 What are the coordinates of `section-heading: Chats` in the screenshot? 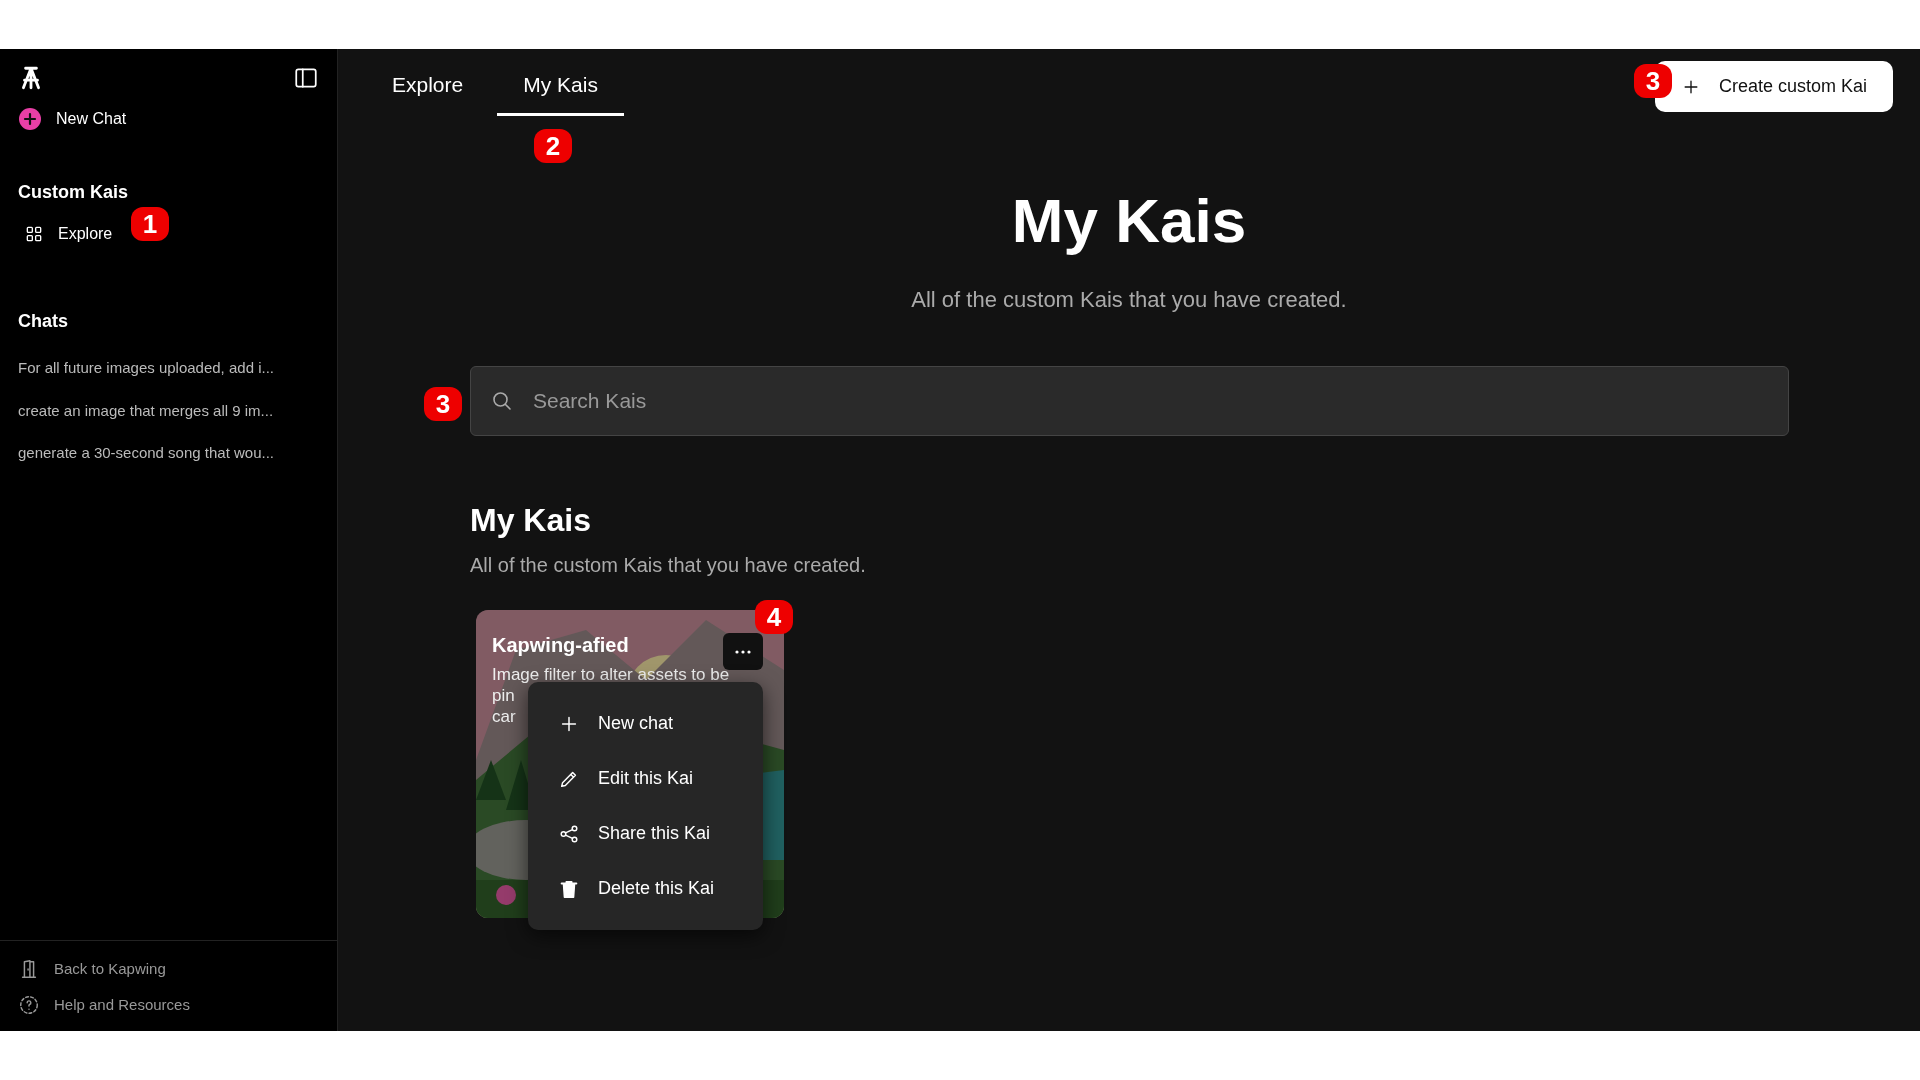 It's located at (43, 321).